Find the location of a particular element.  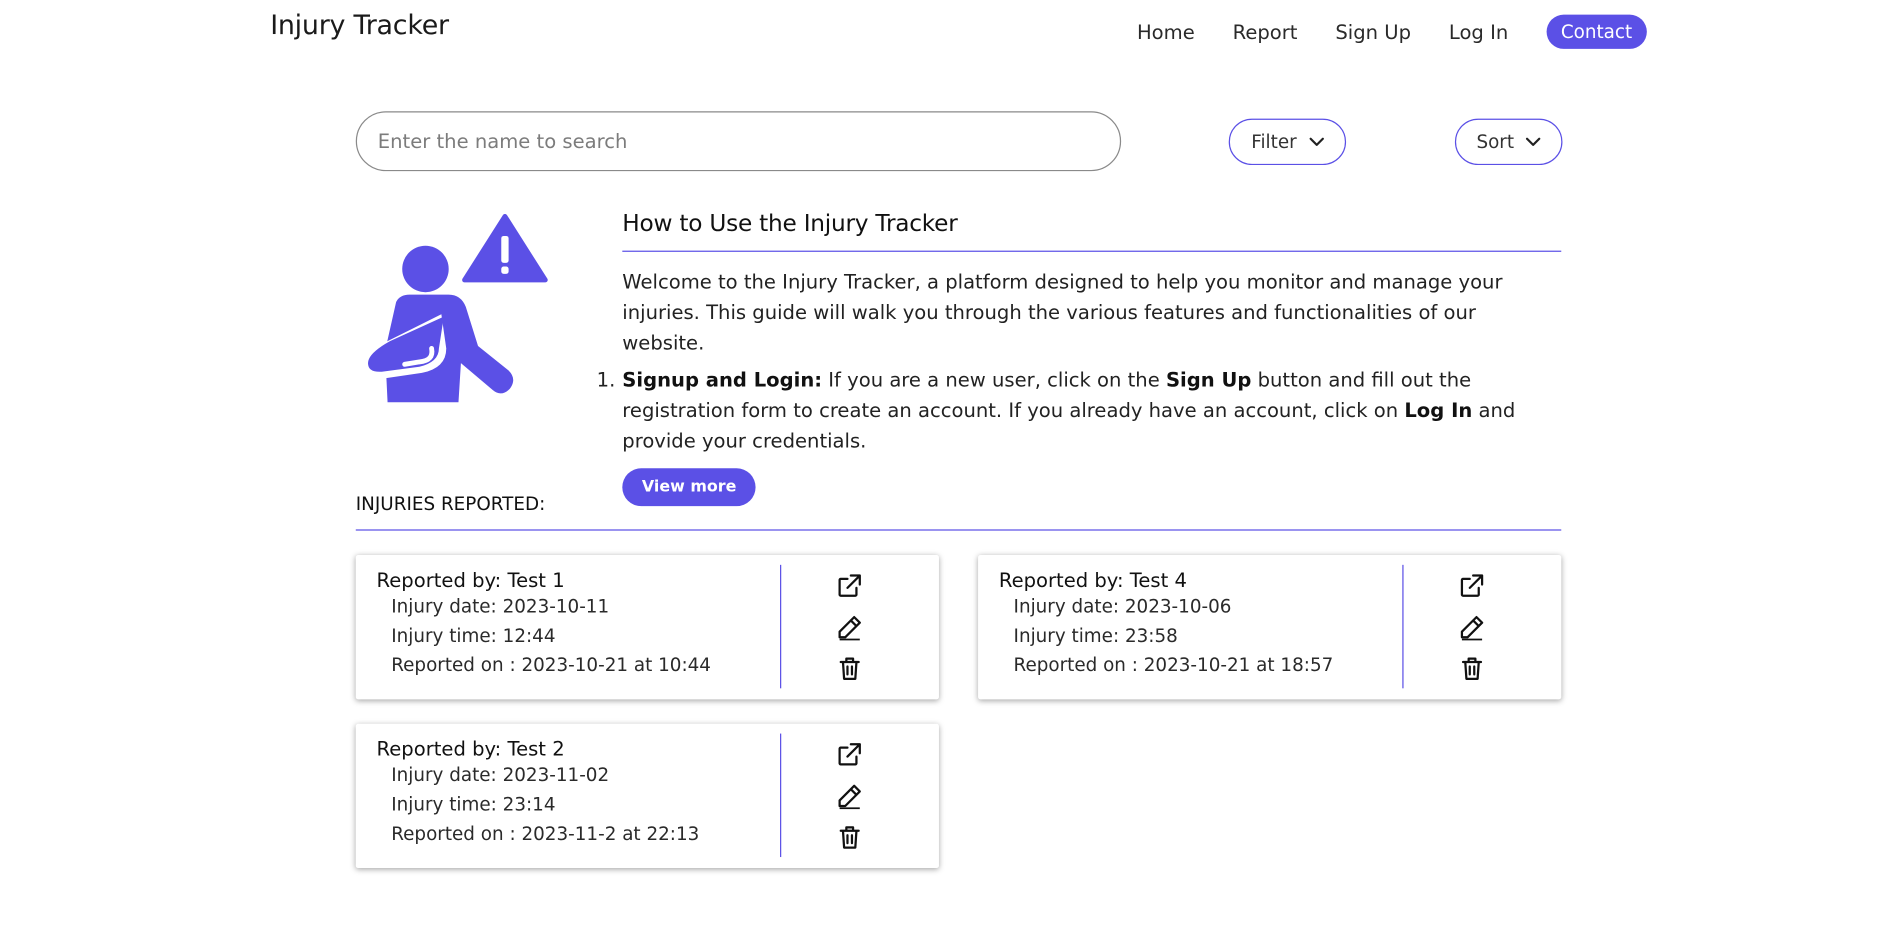

brand-title: Injury Tracker is located at coordinates (359, 26).